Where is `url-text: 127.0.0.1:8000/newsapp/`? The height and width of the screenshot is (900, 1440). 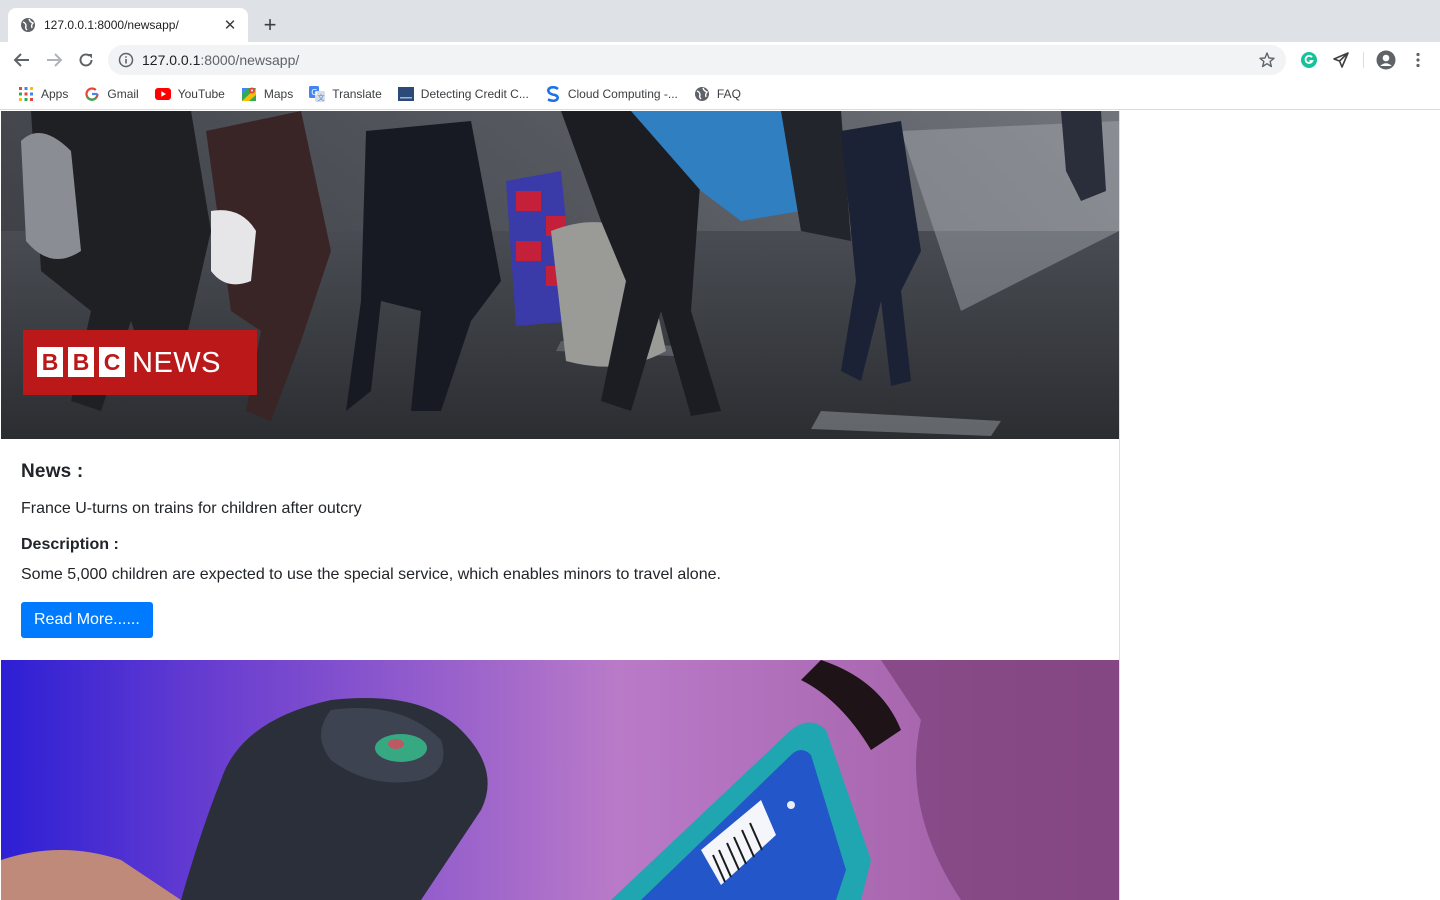
url-text: 127.0.0.1:8000/newsapp/ is located at coordinates (700, 60).